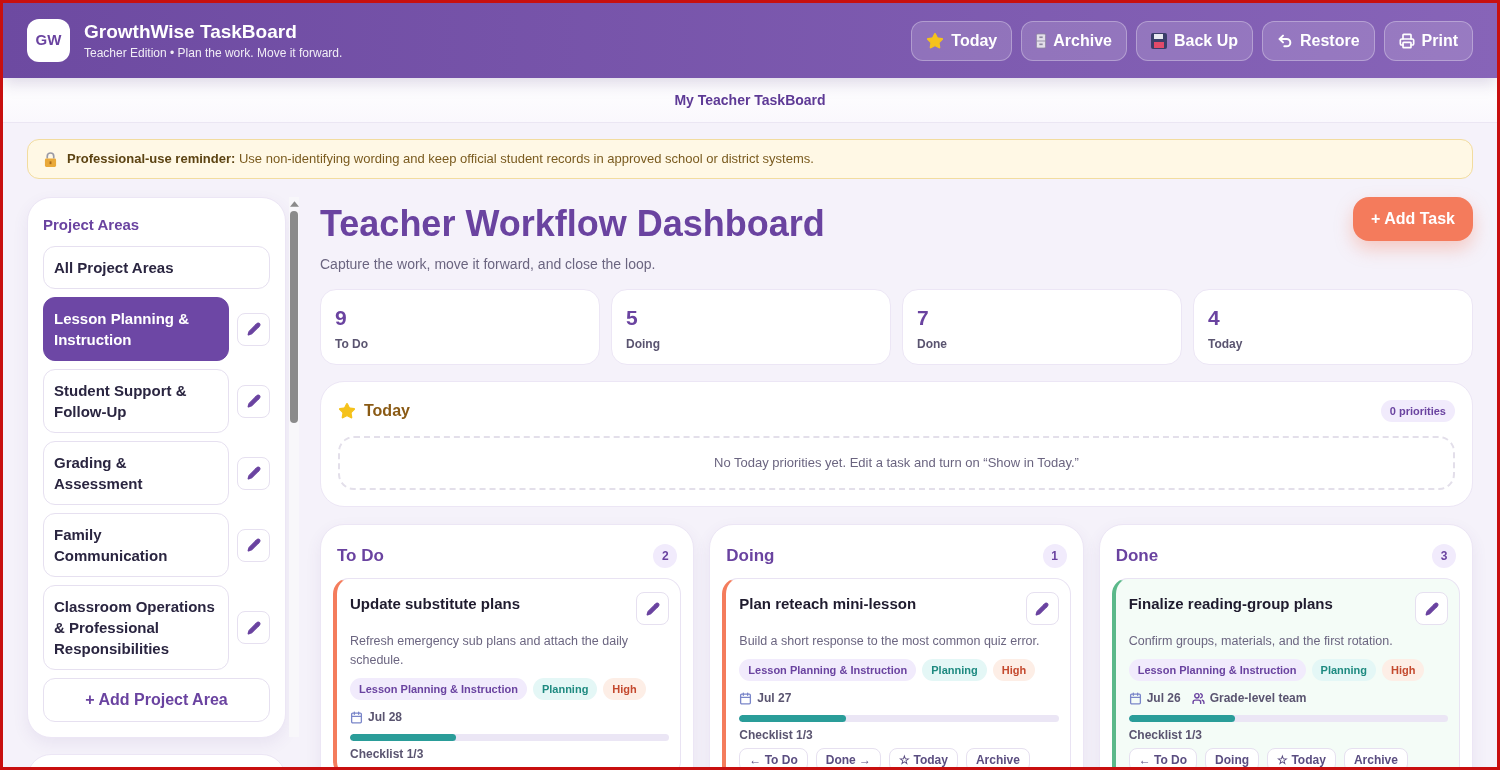  I want to click on stat-label: Doing, so click(643, 344).